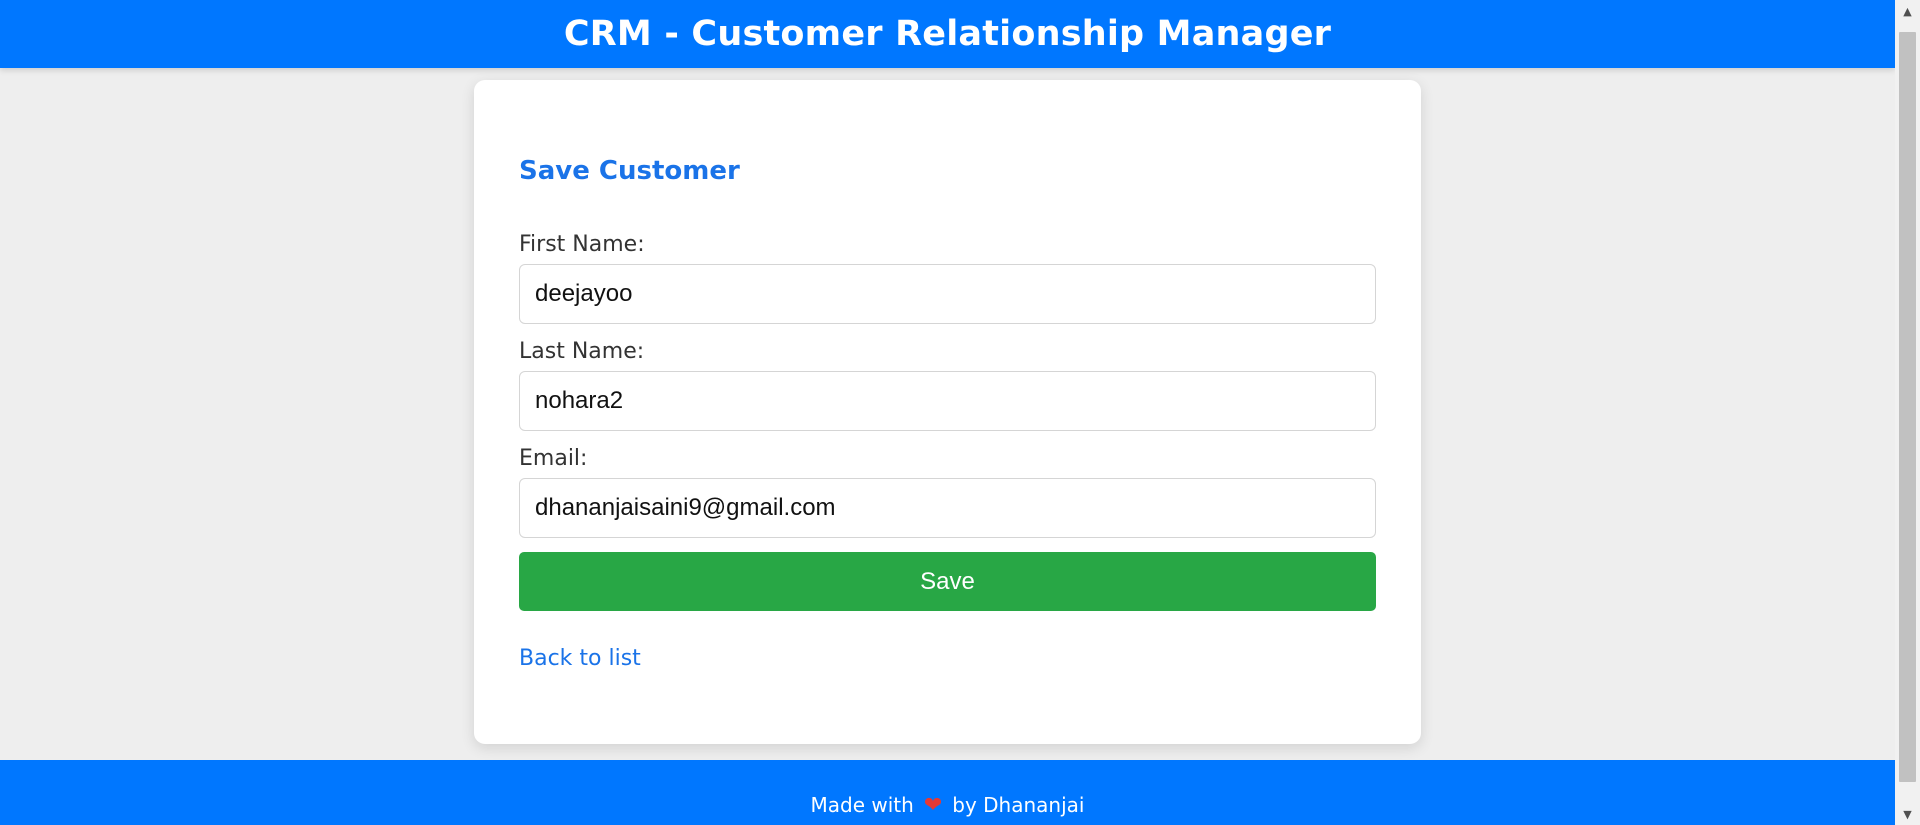  I want to click on heart-icon: ❤, so click(933, 805).